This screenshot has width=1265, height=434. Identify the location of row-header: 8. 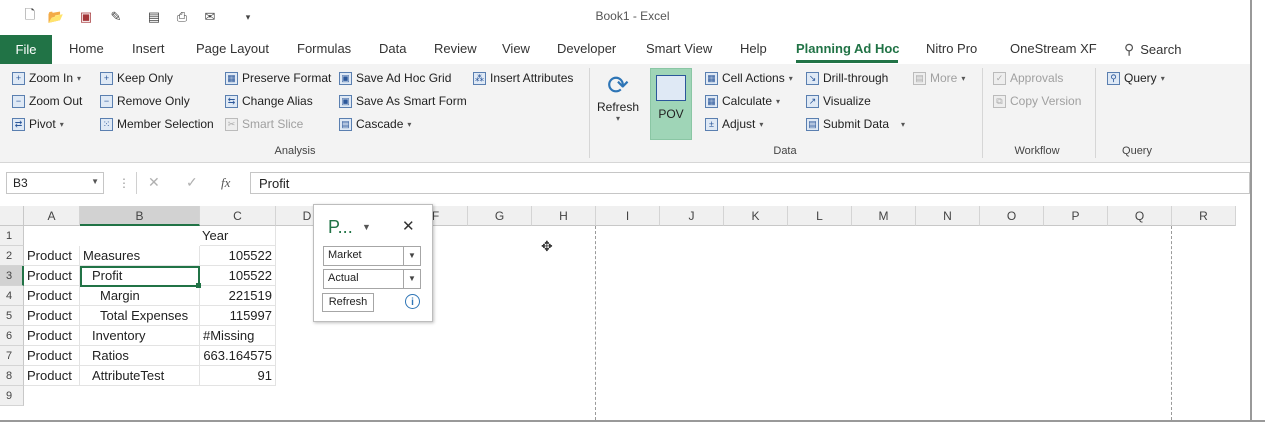
(12, 376).